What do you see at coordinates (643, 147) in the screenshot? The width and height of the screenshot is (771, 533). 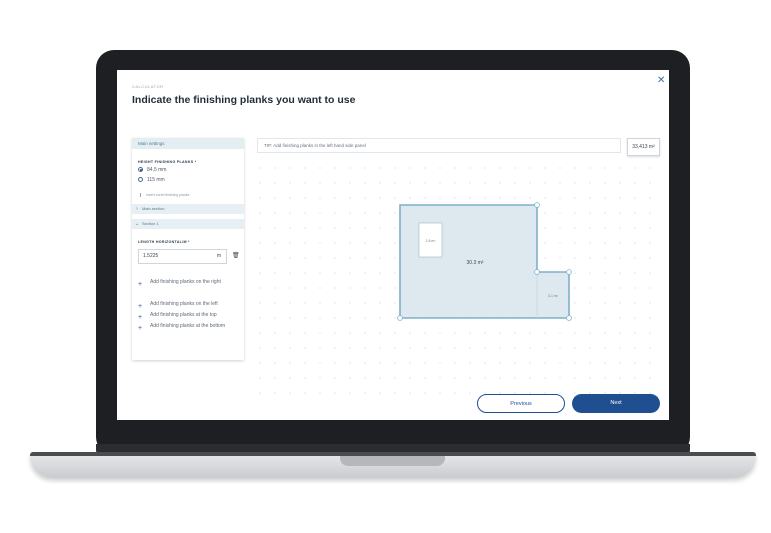 I see `total-area-badge: 33,413 m²` at bounding box center [643, 147].